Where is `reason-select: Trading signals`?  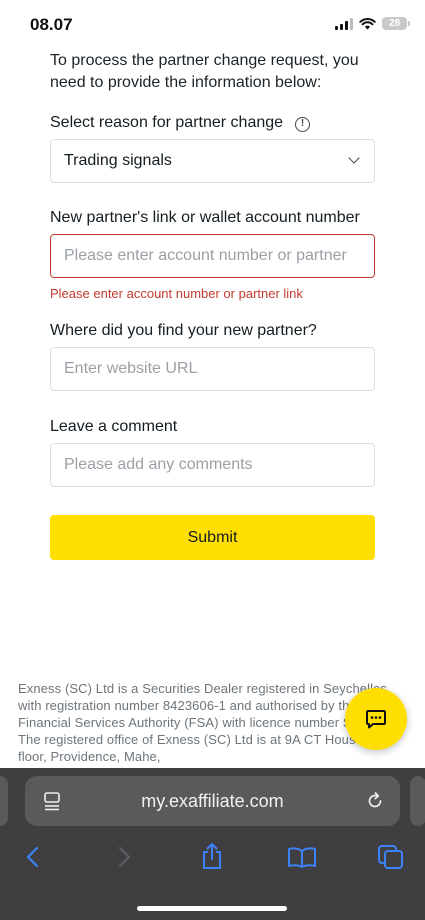 reason-select: Trading signals is located at coordinates (212, 161).